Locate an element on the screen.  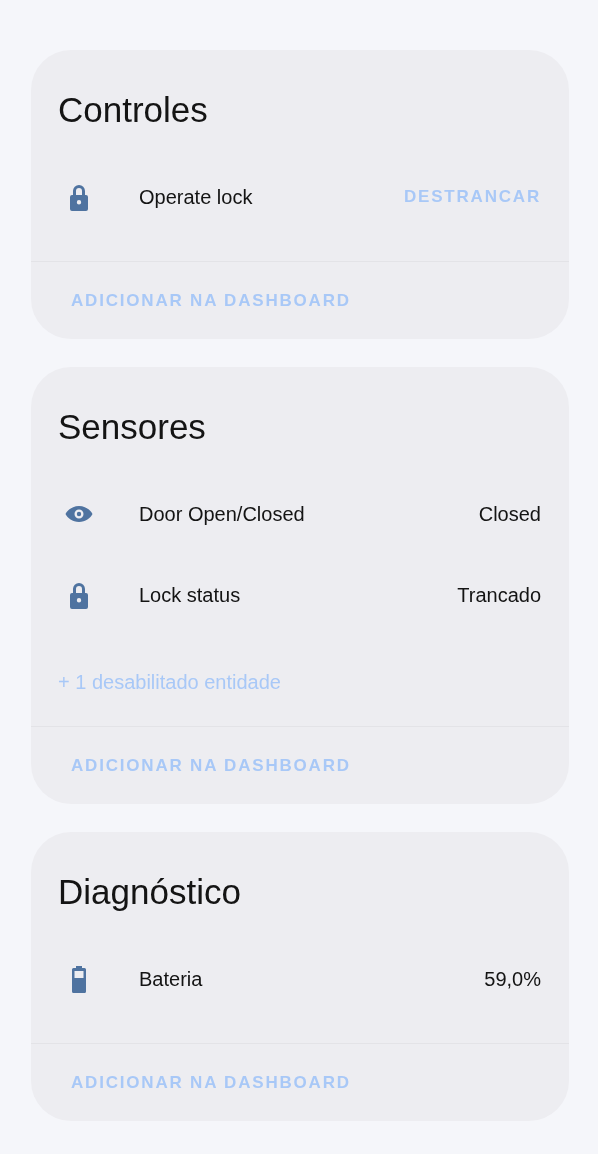
entity-state: 59,0% is located at coordinates (512, 979).